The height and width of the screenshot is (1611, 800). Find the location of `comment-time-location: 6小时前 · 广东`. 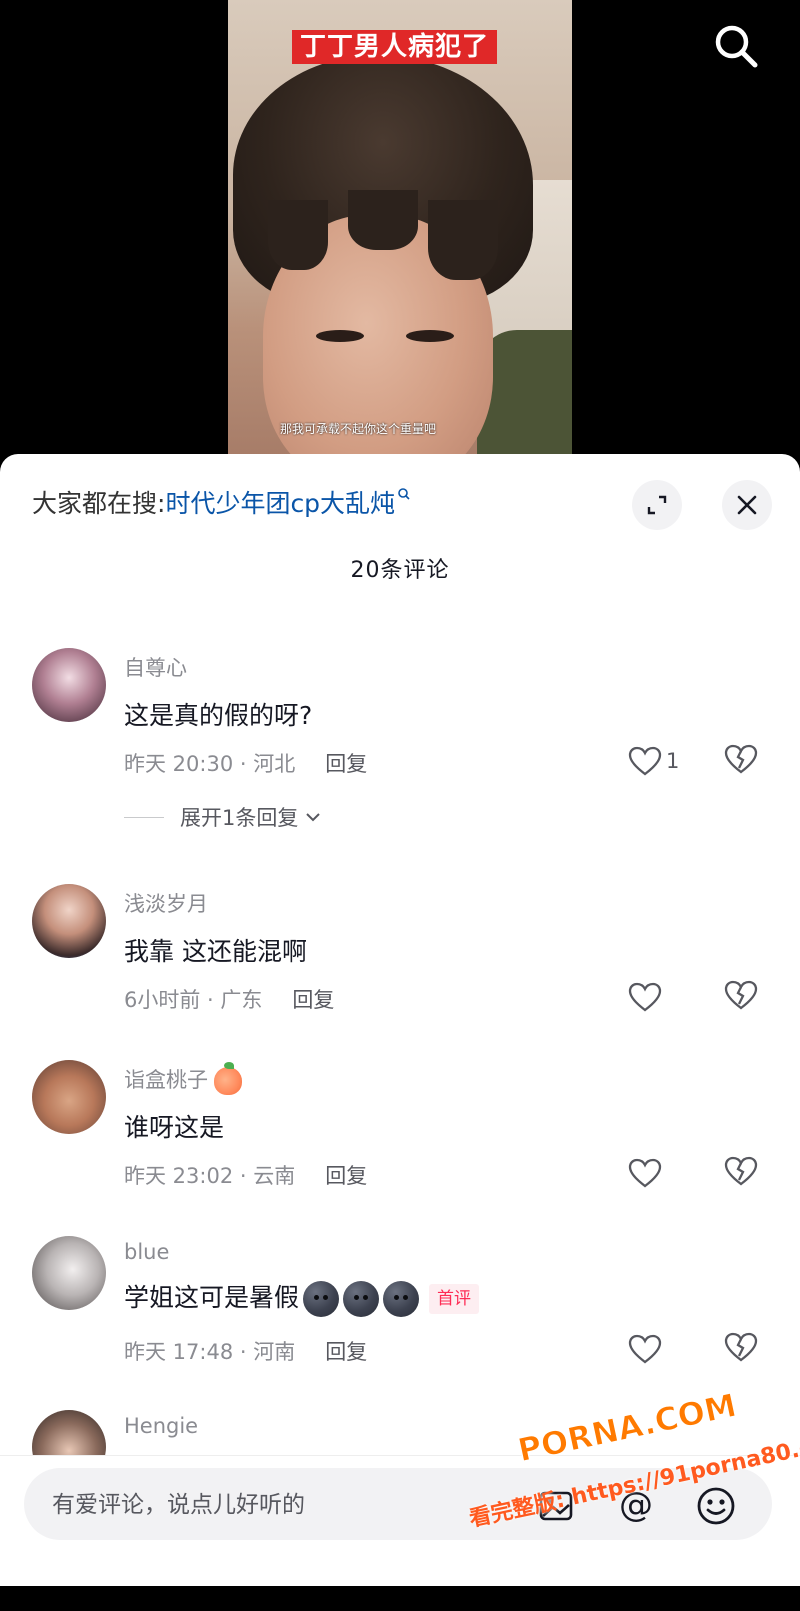

comment-time-location: 6小时前 · 广东 is located at coordinates (193, 1000).